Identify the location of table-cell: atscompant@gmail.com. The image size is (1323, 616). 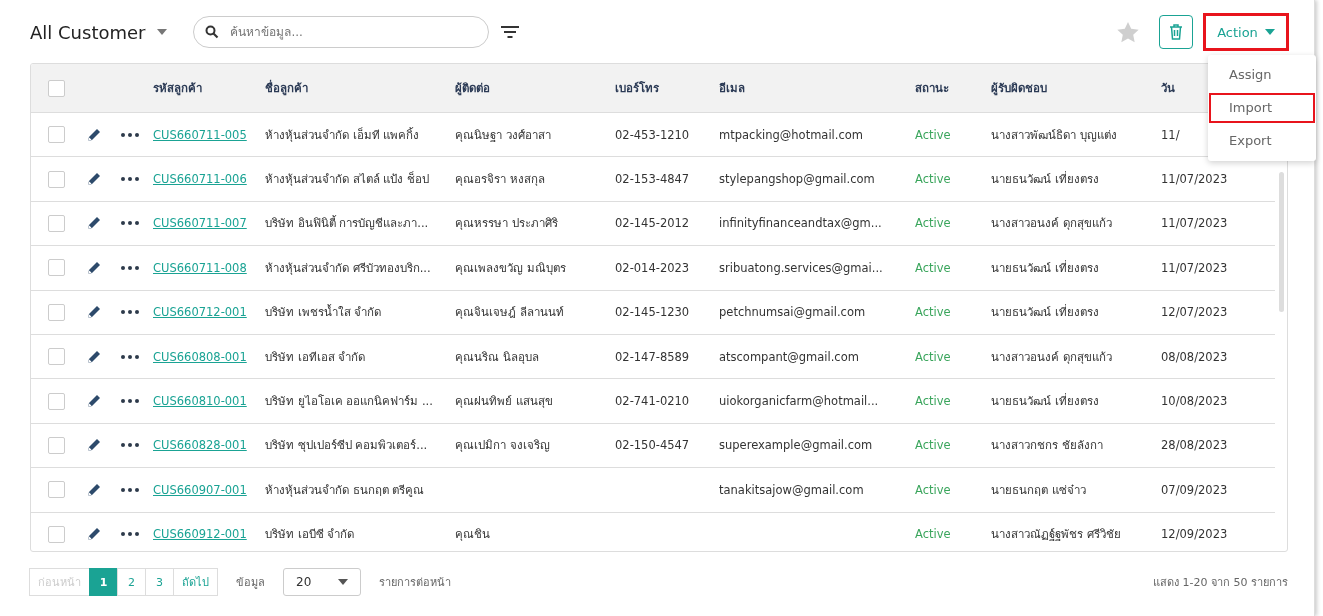
(789, 356).